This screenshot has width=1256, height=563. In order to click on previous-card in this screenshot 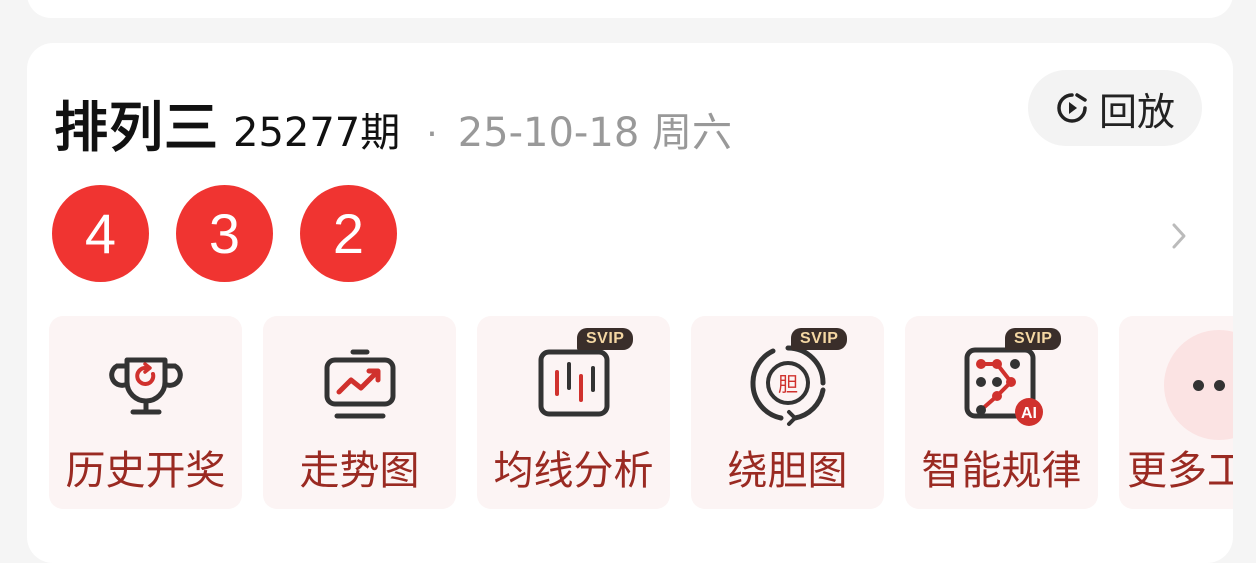, I will do `click(630, 9)`.